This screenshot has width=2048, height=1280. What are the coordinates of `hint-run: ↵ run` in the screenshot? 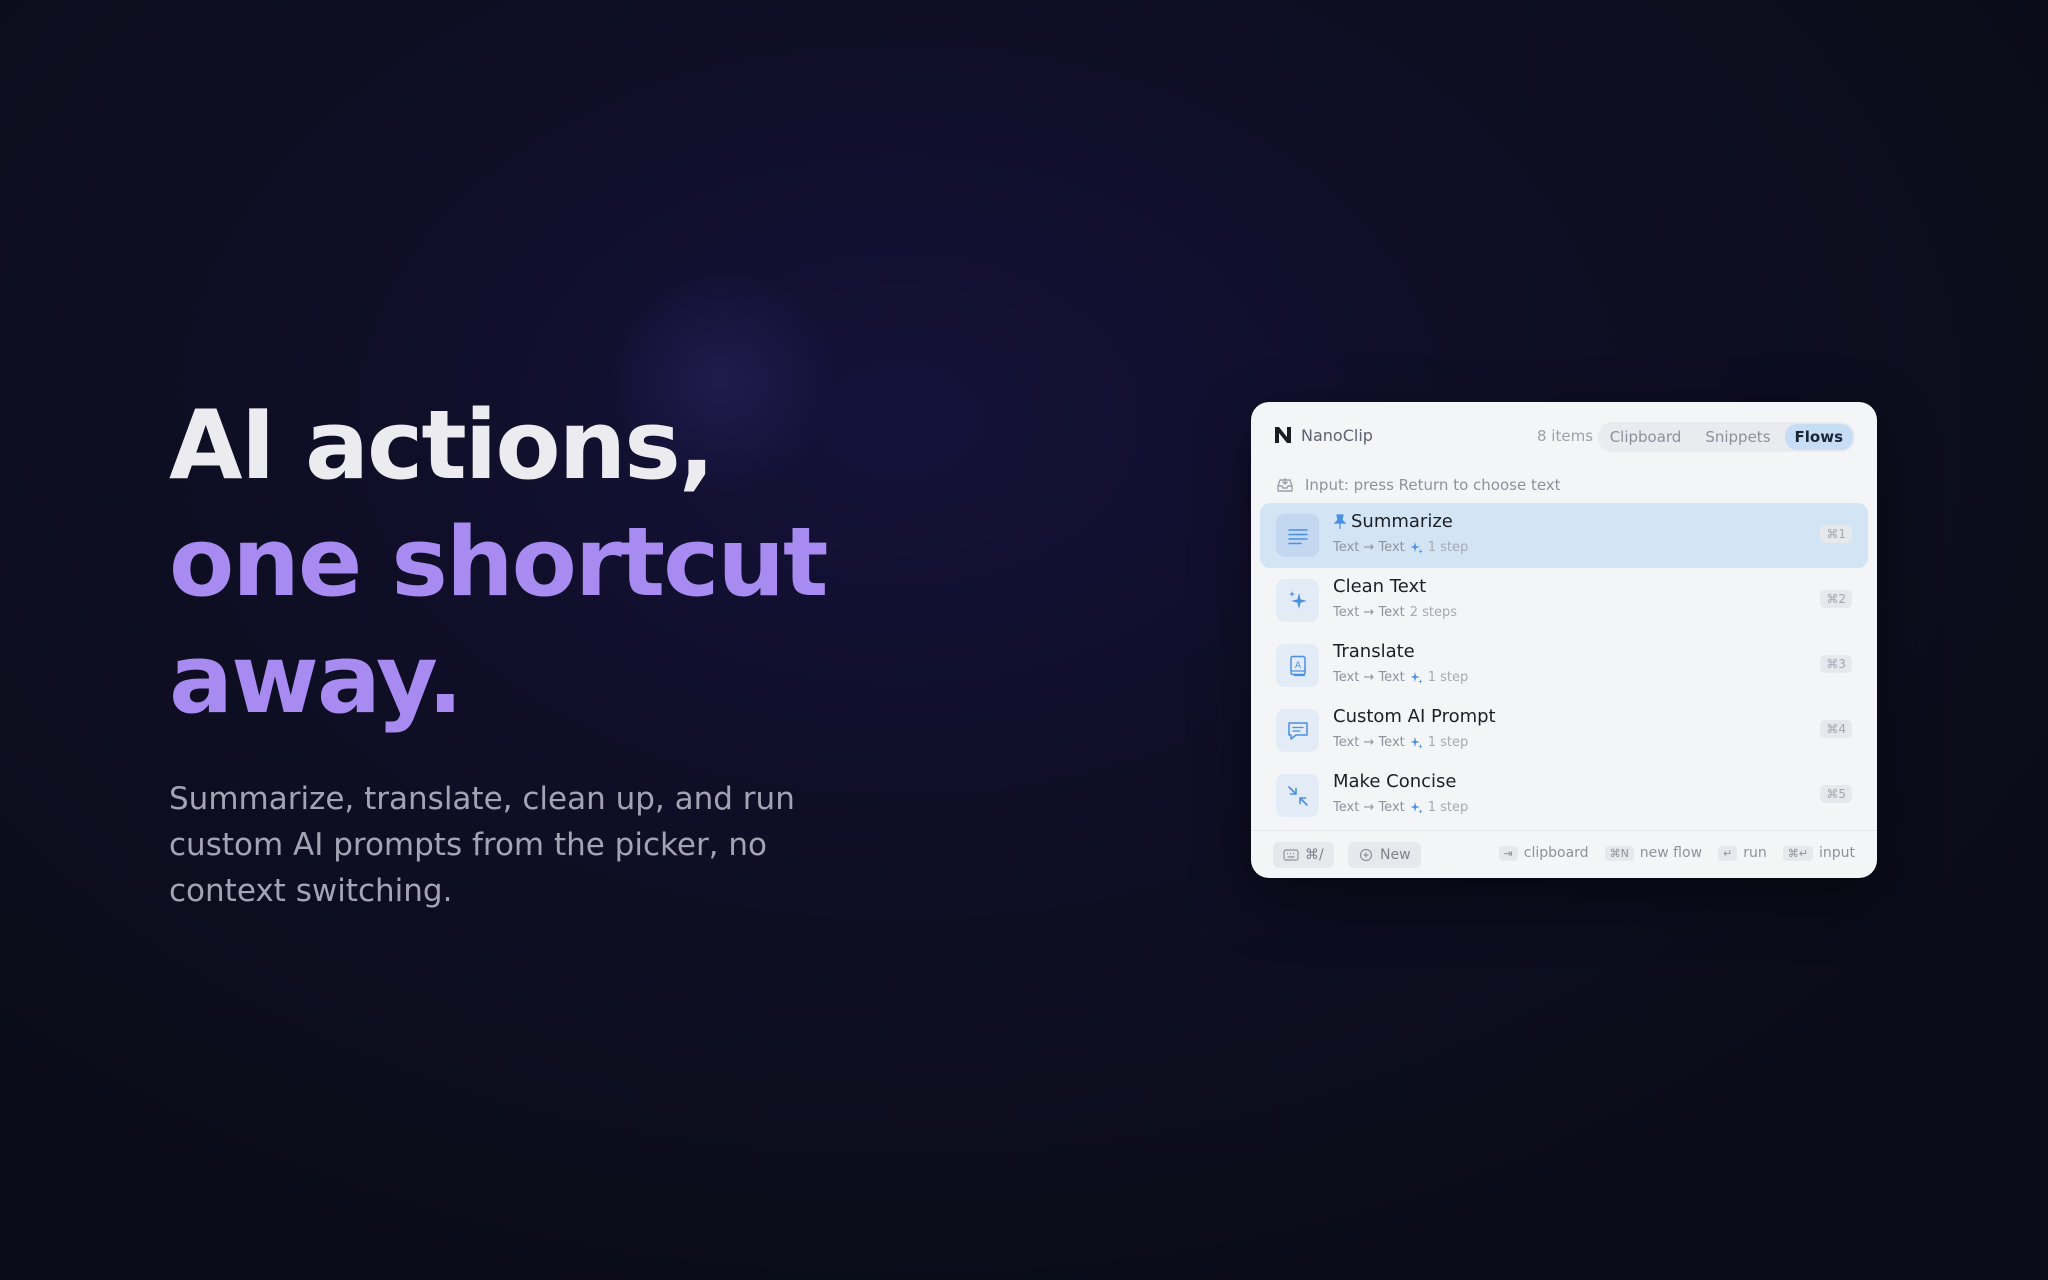 It's located at (1742, 853).